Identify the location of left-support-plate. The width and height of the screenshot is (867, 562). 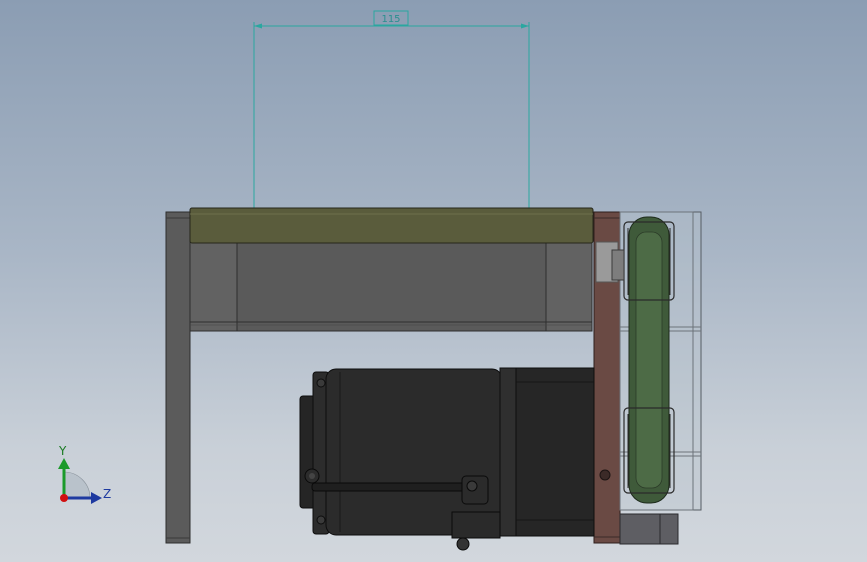
(178, 377).